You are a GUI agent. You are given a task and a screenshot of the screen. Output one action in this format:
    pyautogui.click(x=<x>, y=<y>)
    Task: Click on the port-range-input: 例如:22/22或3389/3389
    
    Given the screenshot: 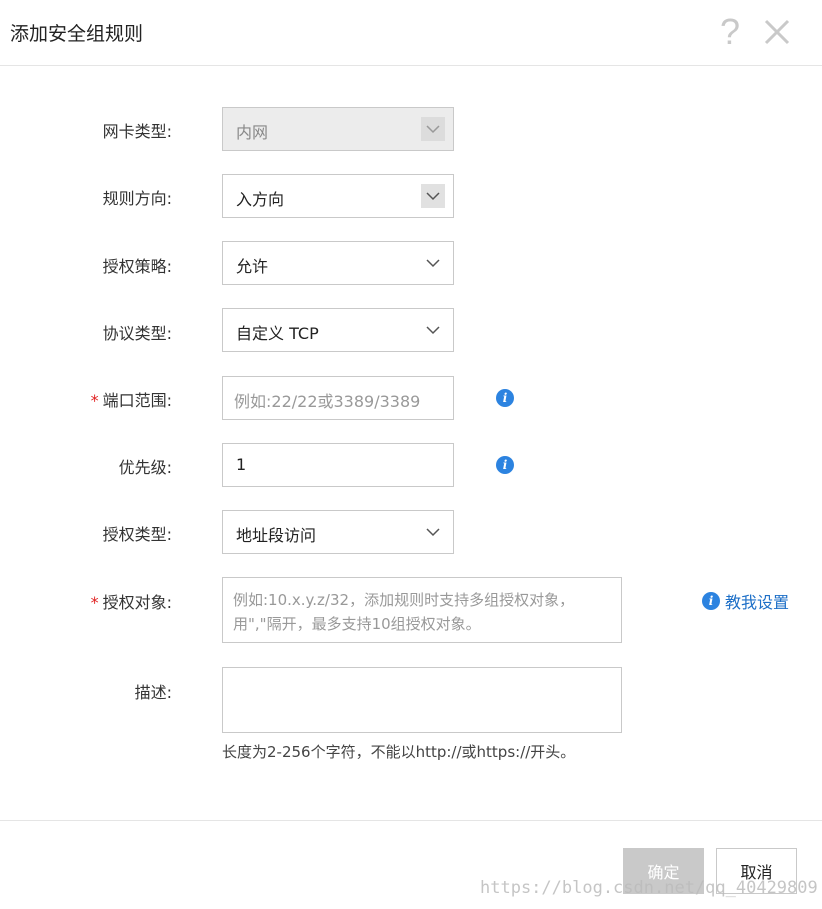 What is the action you would take?
    pyautogui.click(x=338, y=398)
    